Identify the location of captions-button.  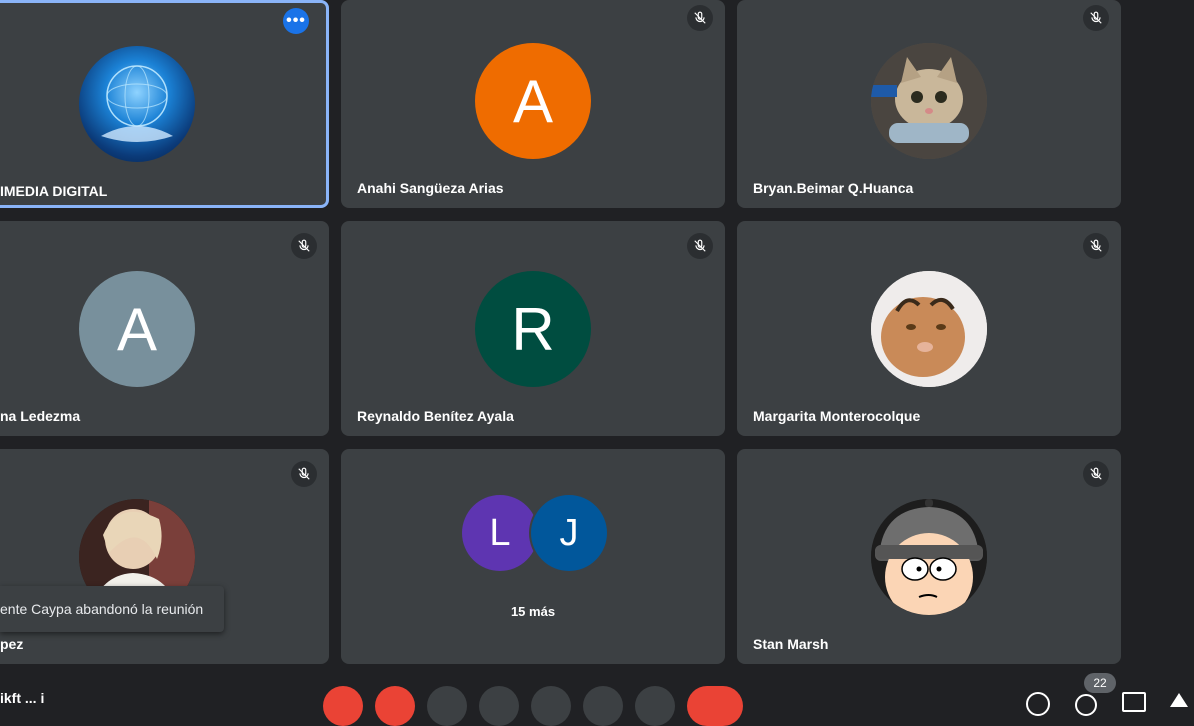
(447, 706).